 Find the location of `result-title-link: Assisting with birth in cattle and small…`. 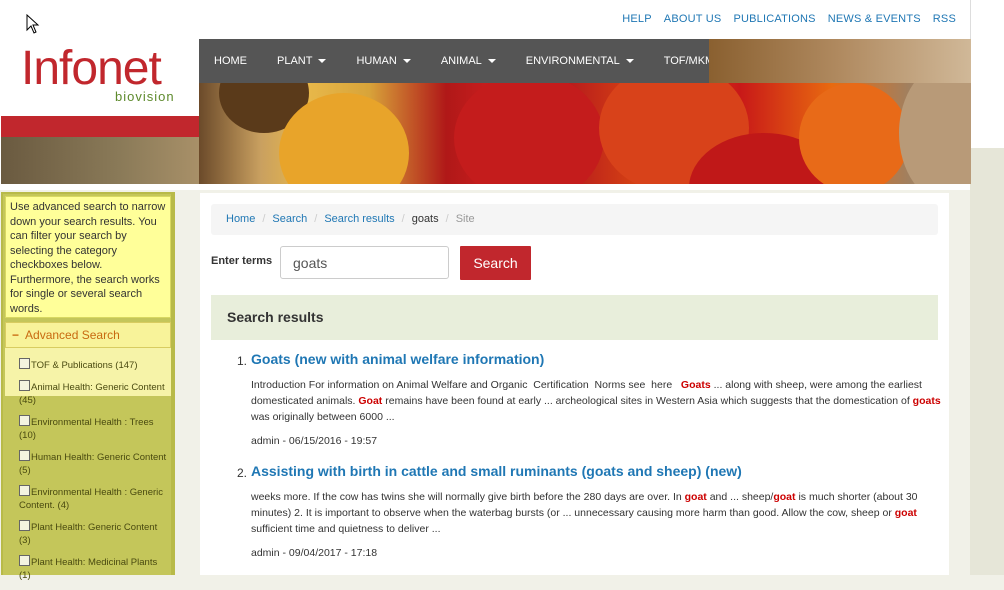

result-title-link: Assisting with birth in cattle and small… is located at coordinates (596, 471).